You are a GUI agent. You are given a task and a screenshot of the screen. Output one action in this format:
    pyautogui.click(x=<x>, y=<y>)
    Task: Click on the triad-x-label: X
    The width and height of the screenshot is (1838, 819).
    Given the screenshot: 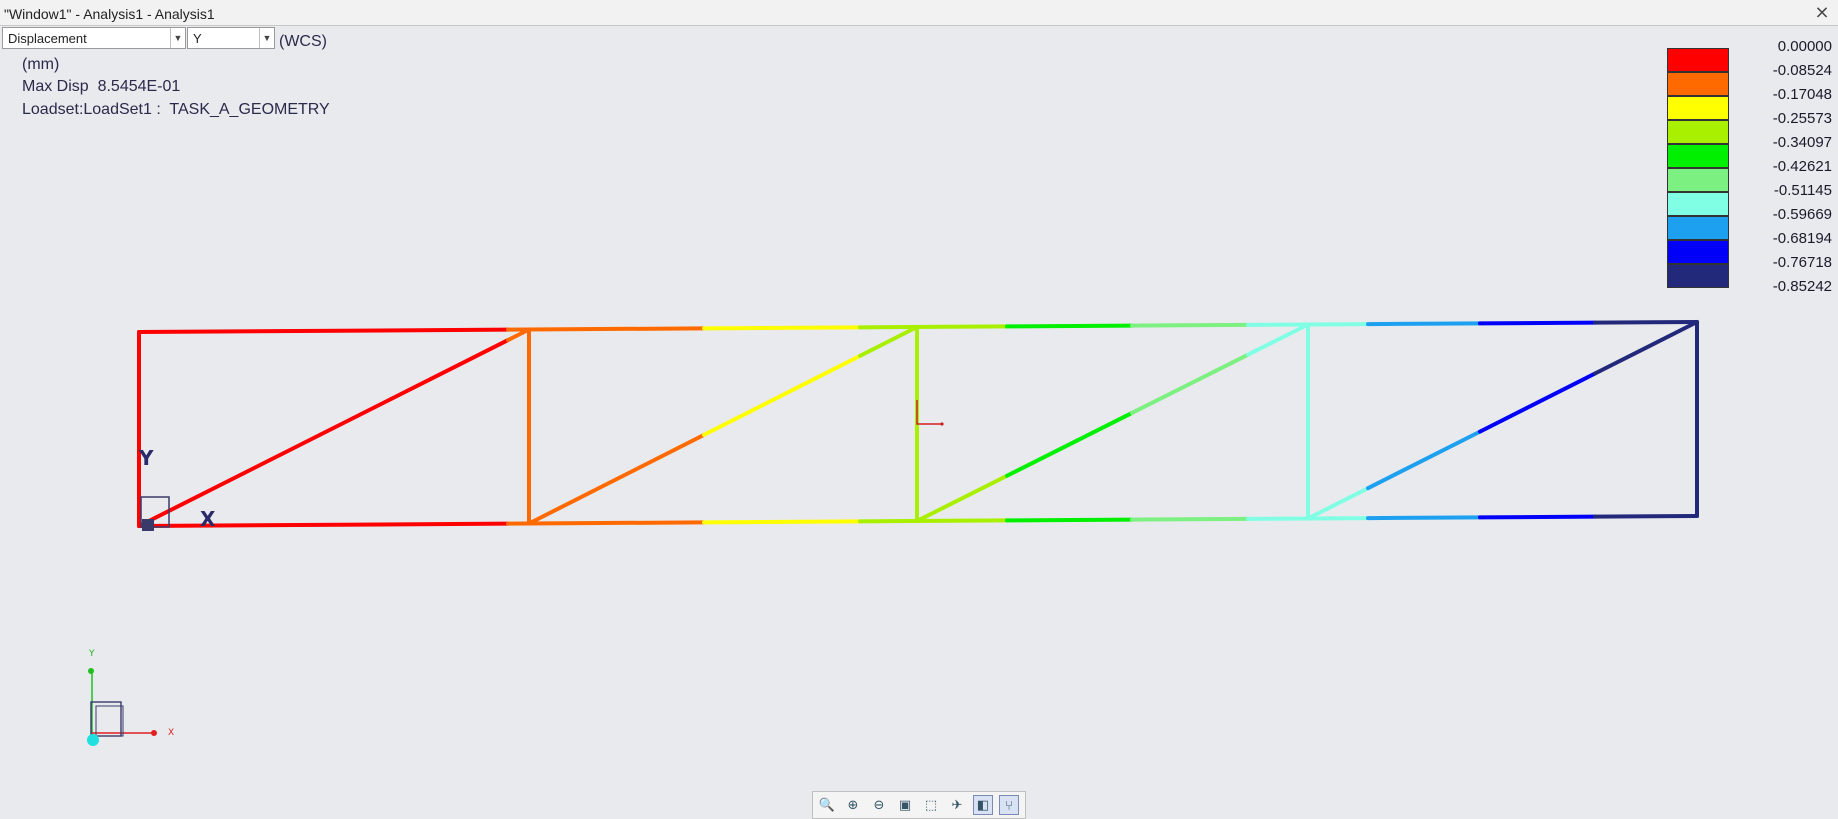 What is the action you would take?
    pyautogui.click(x=171, y=733)
    